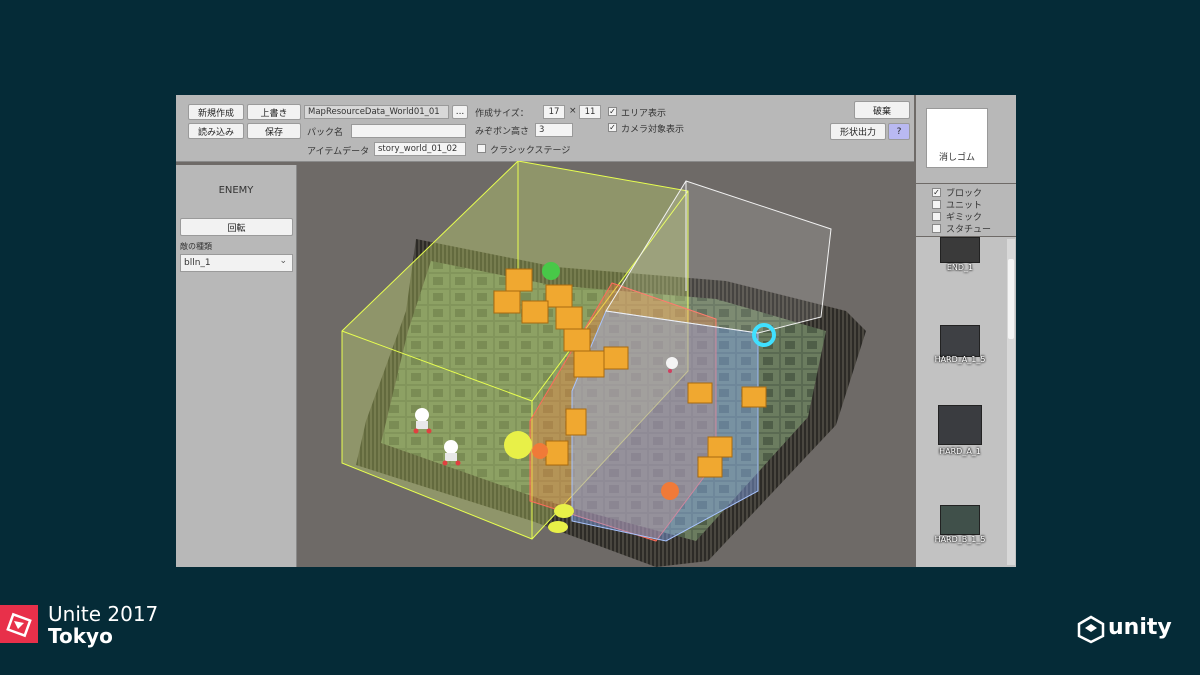  Describe the element at coordinates (936, 192) in the screenshot. I see `filter-block-checkbox: ✓` at that location.